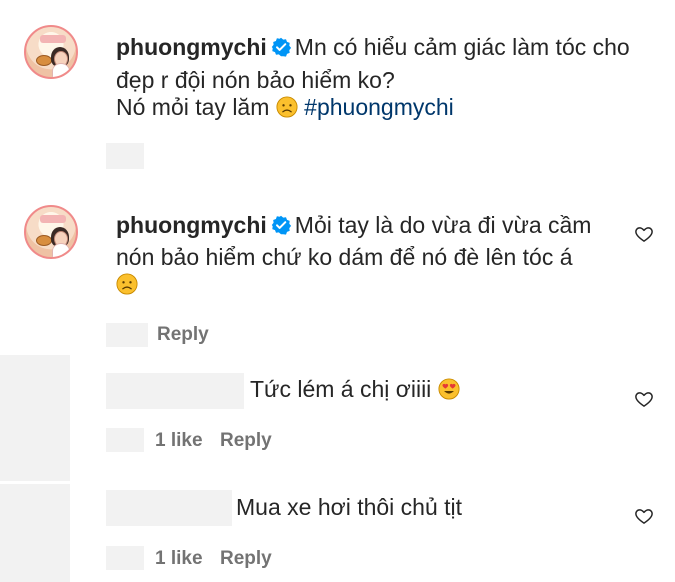 The image size is (675, 582). I want to click on caption-line-3: Nó mỏi tay lăm #phuongmychi, so click(285, 107).